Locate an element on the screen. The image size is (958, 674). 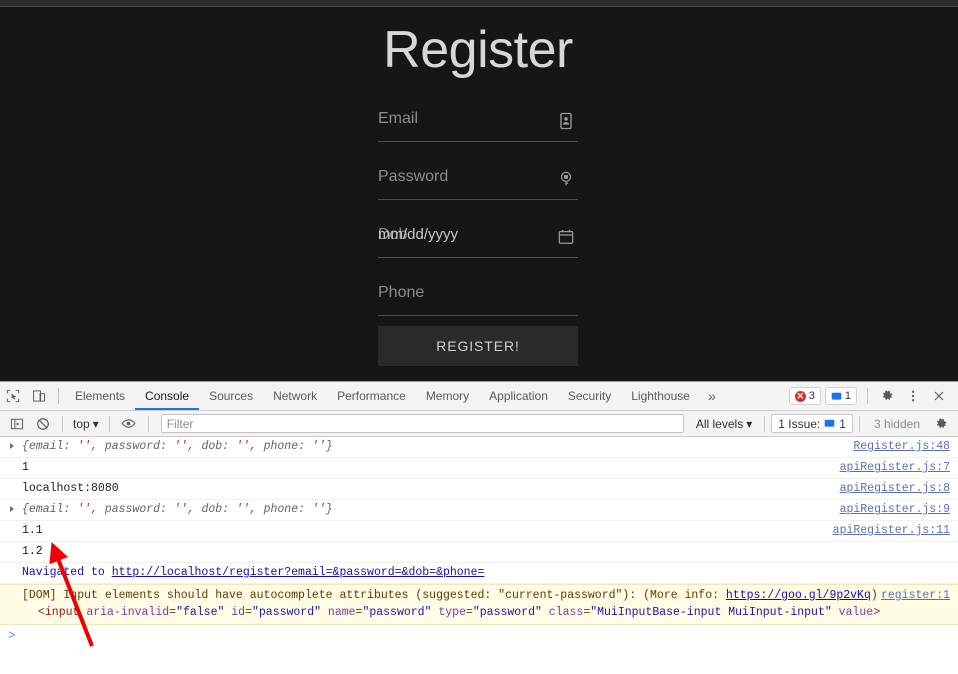
execution-context-selector: top ▾ is located at coordinates (86, 424).